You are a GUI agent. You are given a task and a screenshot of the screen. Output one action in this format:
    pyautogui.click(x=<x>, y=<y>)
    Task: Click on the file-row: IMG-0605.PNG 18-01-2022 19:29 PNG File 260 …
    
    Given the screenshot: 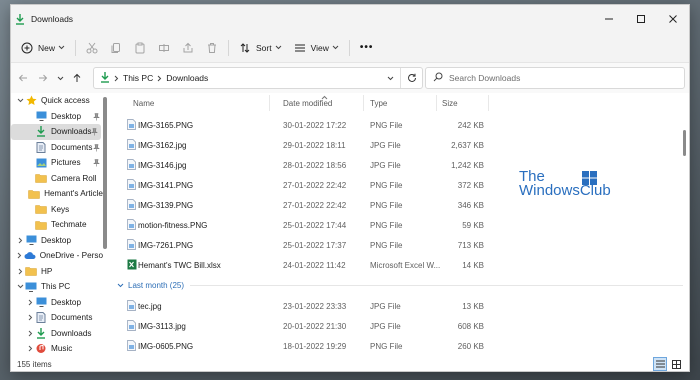 What is the action you would take?
    pyautogui.click(x=301, y=345)
    